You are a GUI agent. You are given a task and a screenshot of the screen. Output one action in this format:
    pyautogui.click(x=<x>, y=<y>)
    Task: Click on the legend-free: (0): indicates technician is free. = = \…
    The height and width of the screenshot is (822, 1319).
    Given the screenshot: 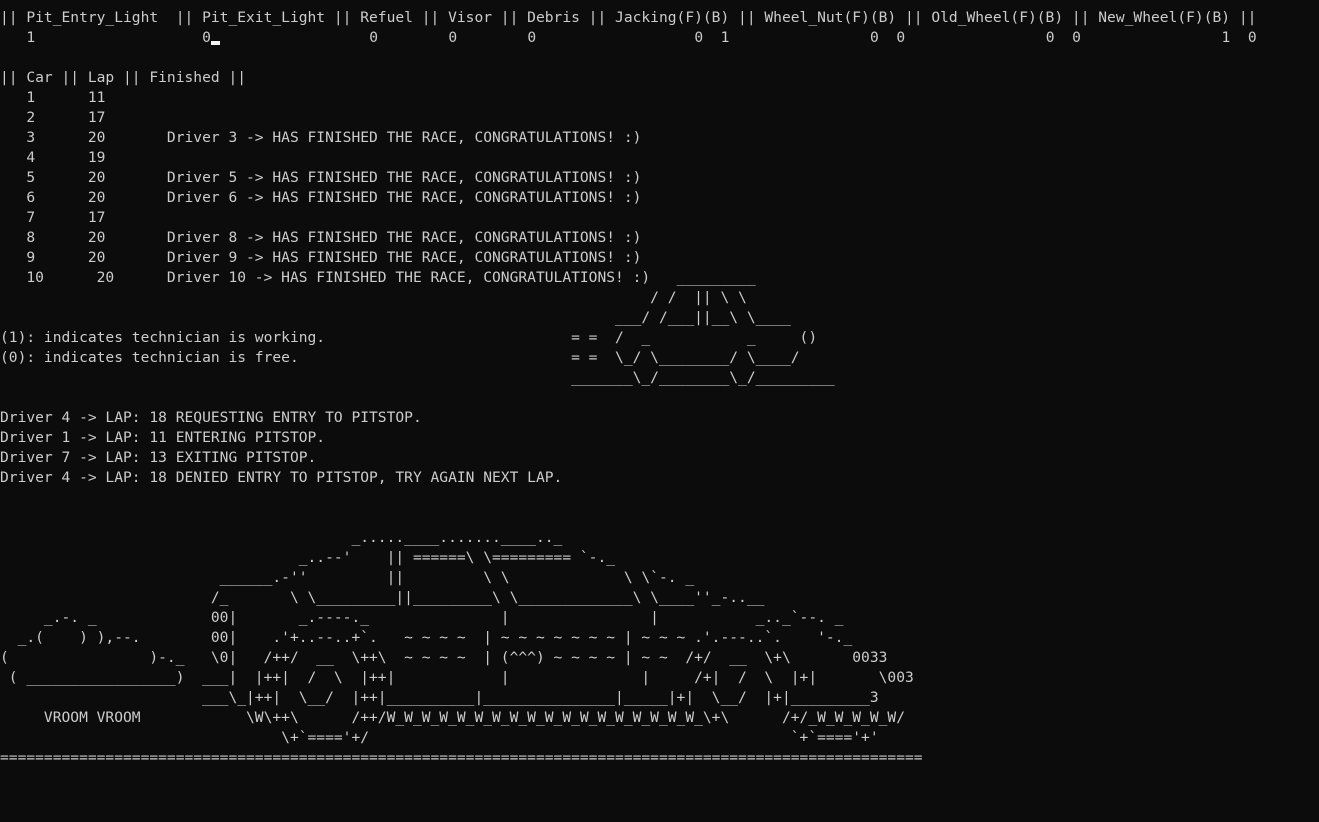 What is the action you would take?
    pyautogui.click(x=400, y=357)
    